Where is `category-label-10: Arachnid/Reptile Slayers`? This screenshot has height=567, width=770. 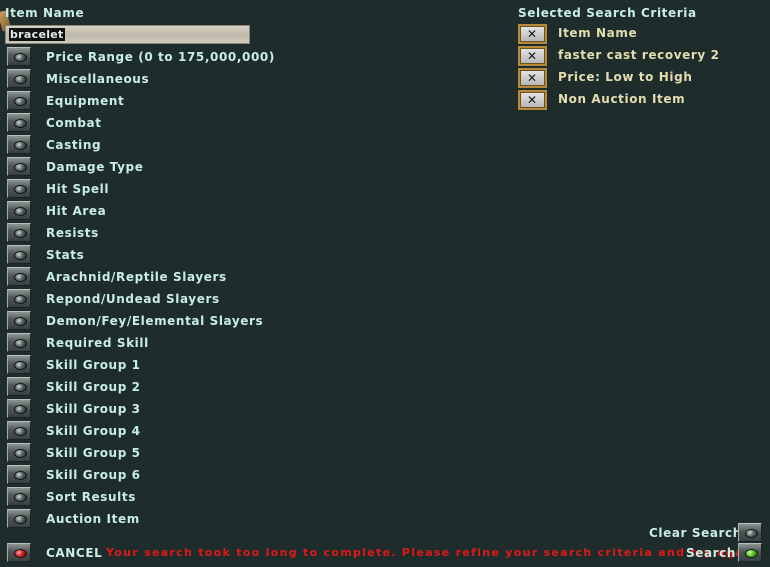
category-label-10: Arachnid/Reptile Slayers is located at coordinates (136, 277).